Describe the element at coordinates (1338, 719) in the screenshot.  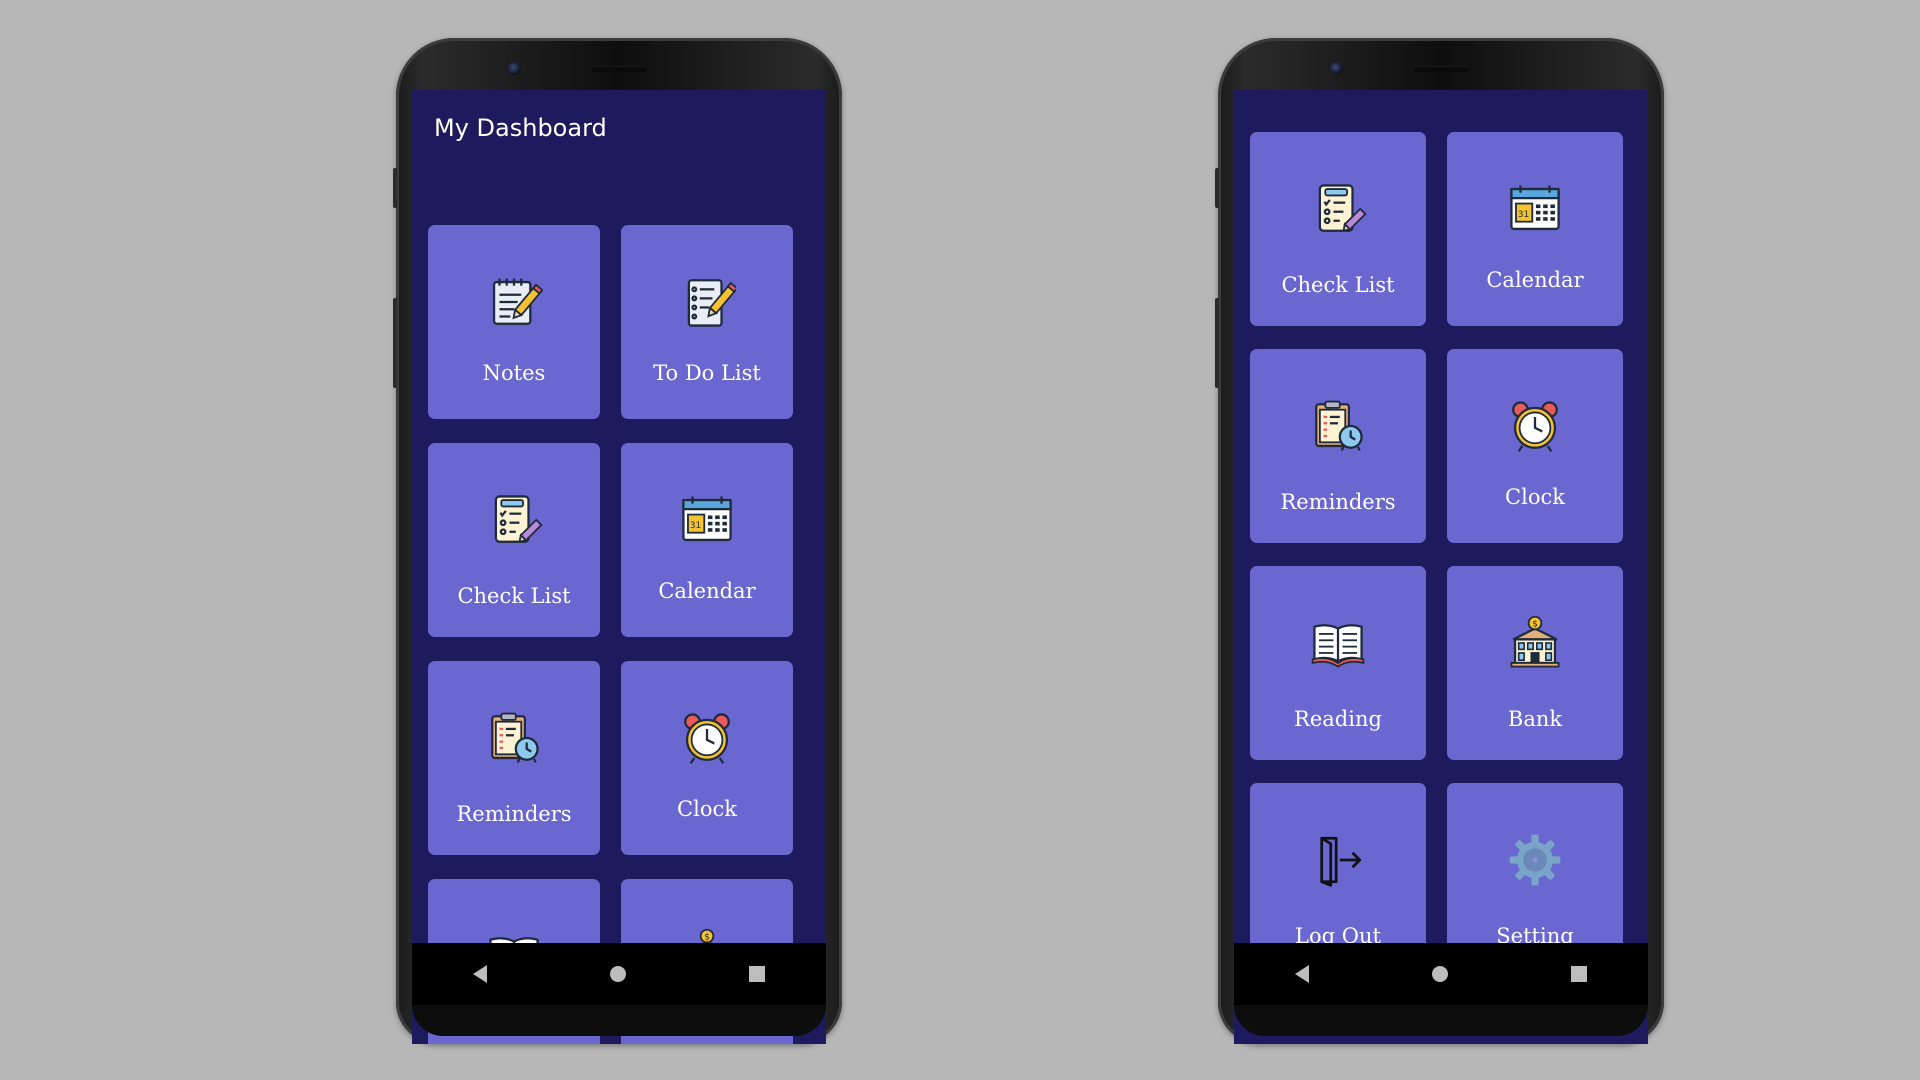
I see `card-label: Reading` at that location.